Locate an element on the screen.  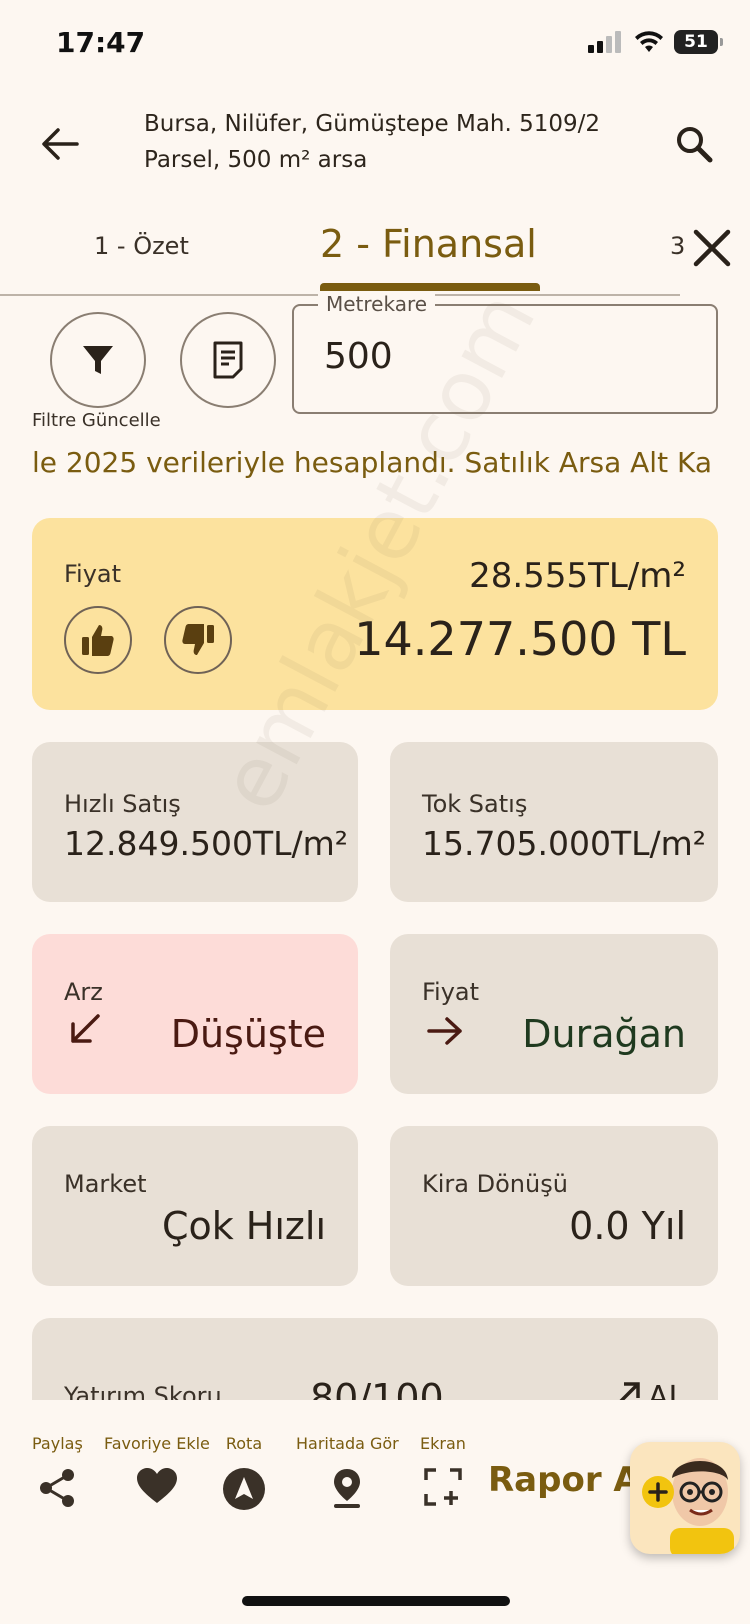
map-pin-icon is located at coordinates (347, 1488).